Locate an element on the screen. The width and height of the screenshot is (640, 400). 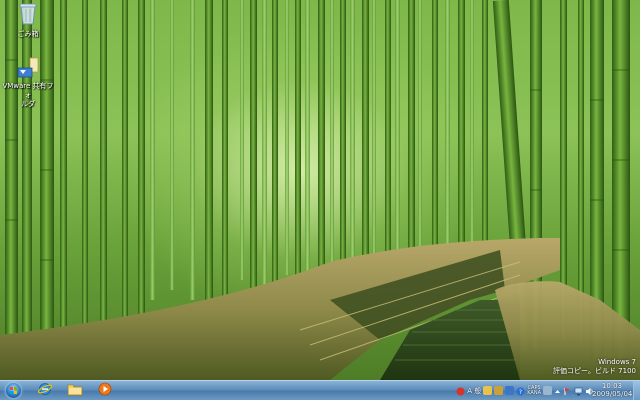
network-icon is located at coordinates (578, 390).